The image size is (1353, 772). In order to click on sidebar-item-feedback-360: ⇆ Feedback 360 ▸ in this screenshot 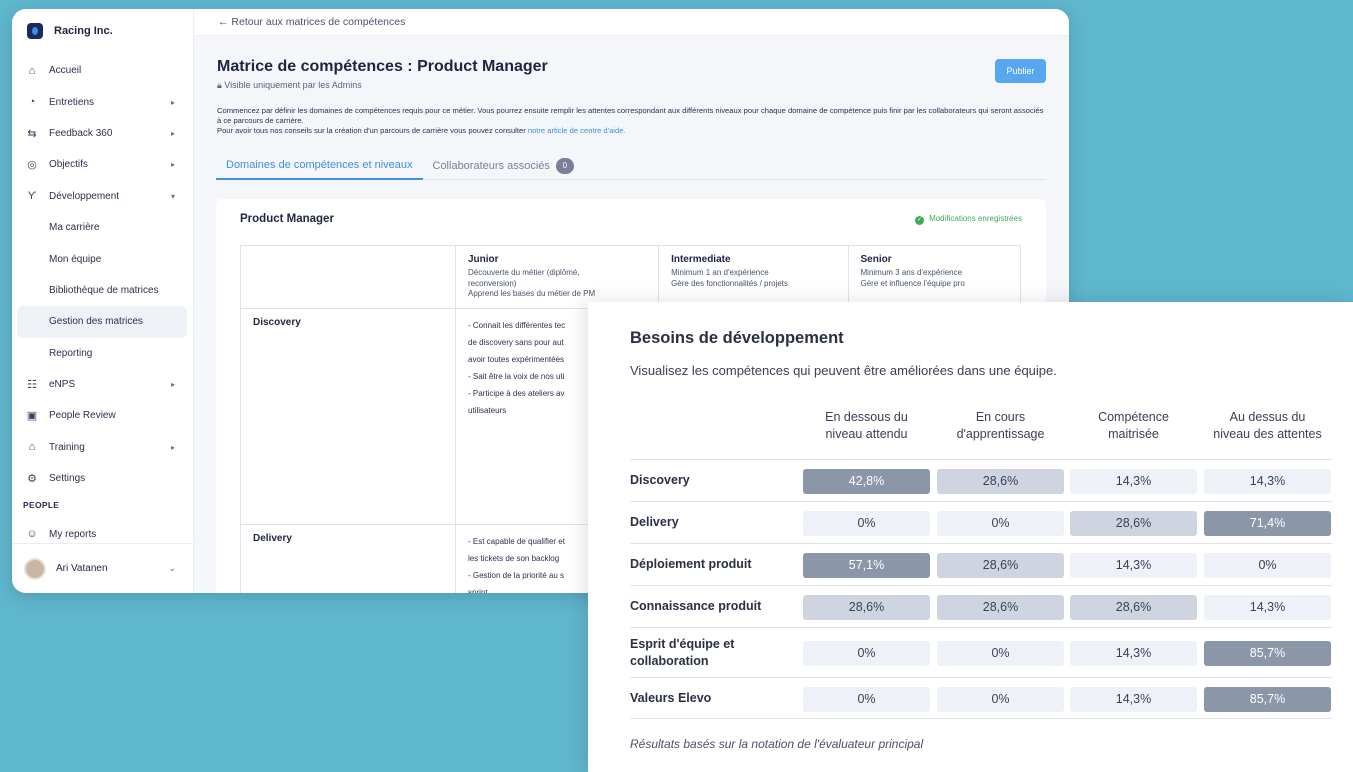, I will do `click(102, 133)`.